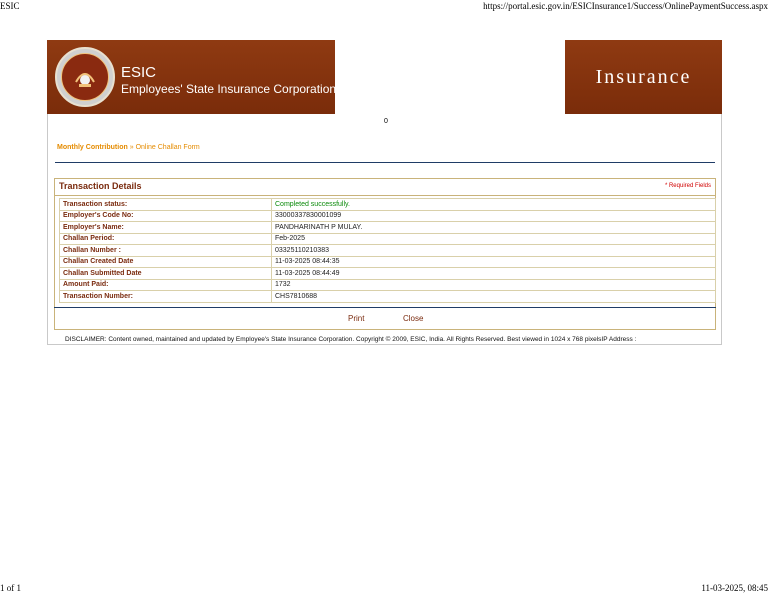 Image resolution: width=768 pixels, height=594 pixels. Describe the element at coordinates (493, 273) in the screenshot. I see `row-value: 11-03-2025 08:44:49` at that location.